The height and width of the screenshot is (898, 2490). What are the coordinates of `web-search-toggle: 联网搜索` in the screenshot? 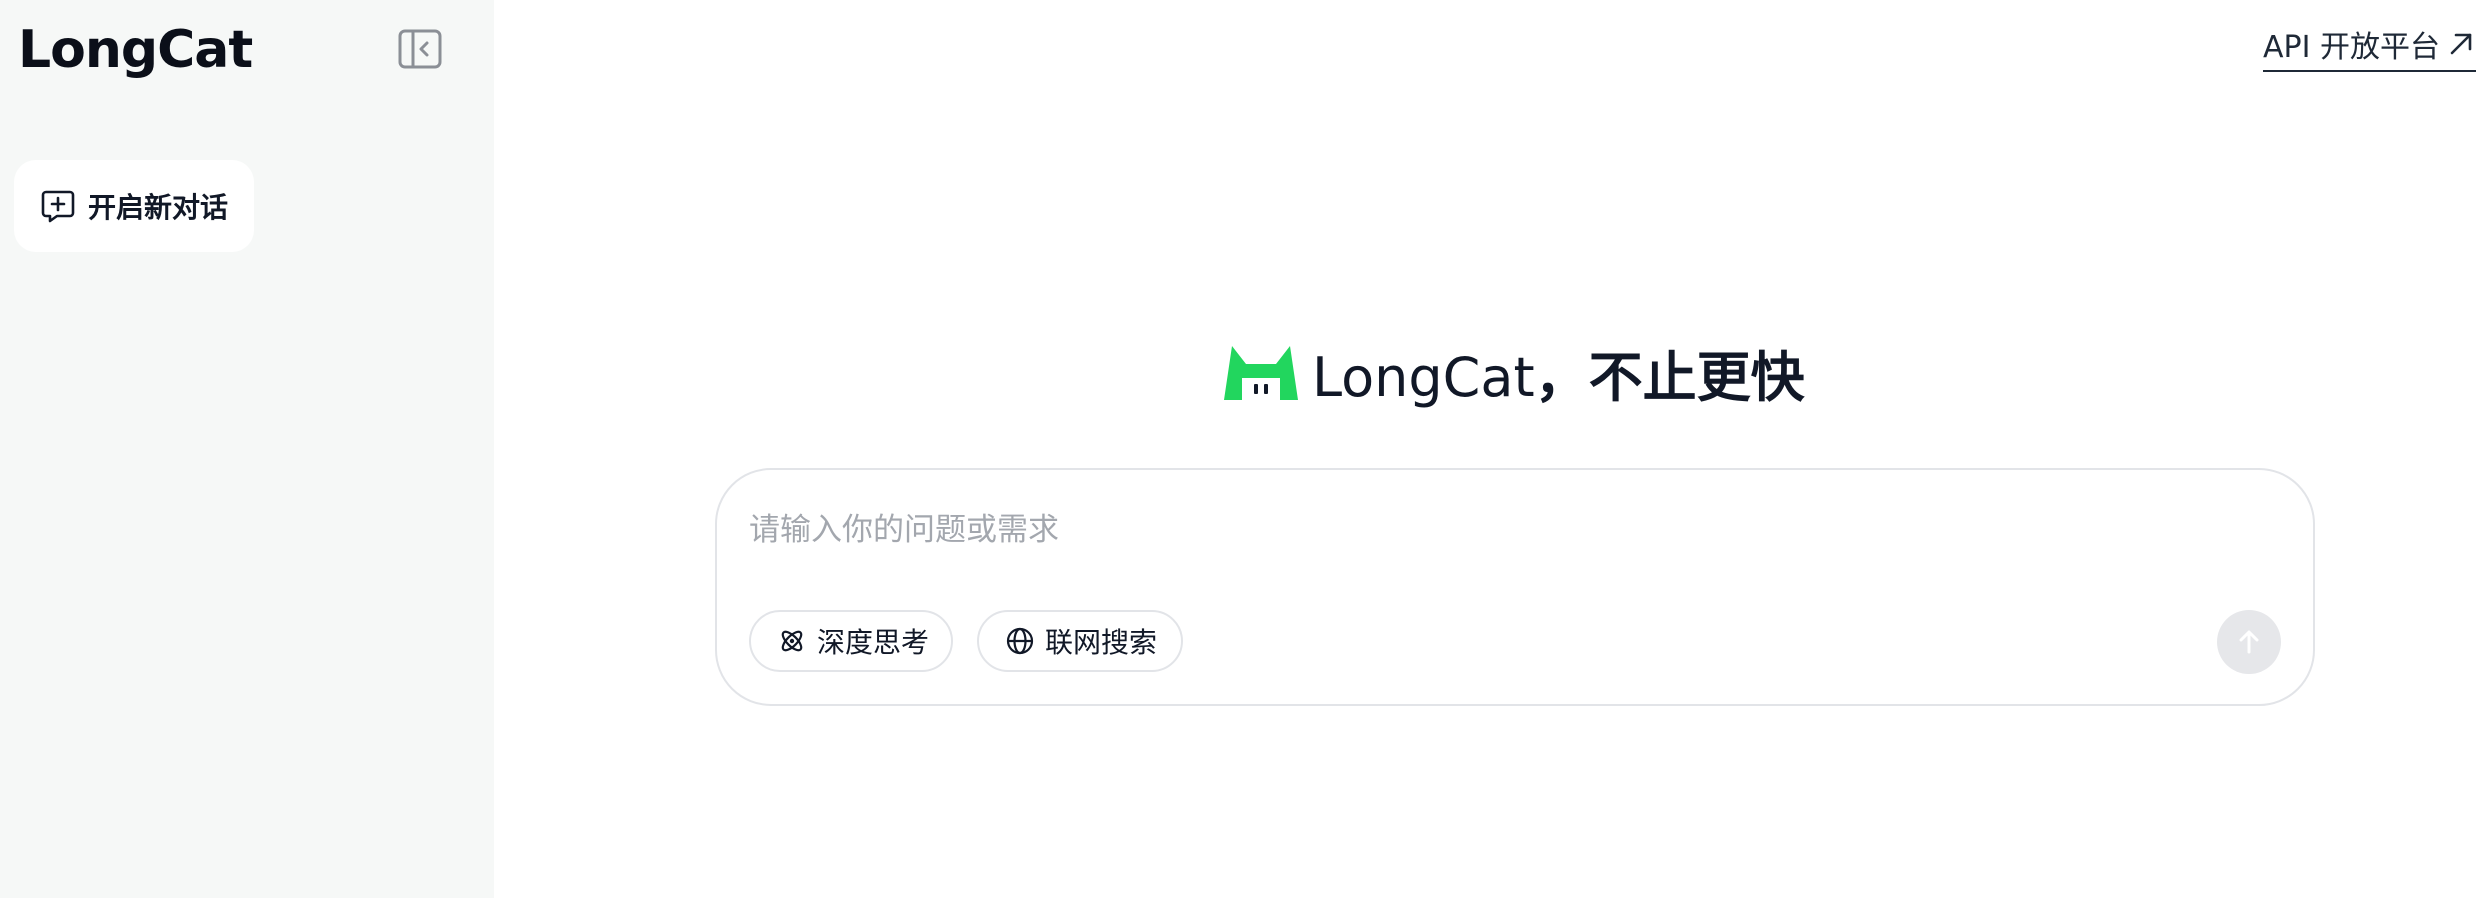 It's located at (1080, 641).